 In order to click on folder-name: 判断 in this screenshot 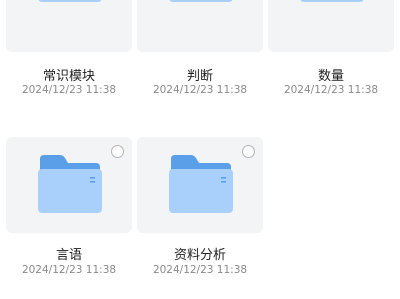, I will do `click(199, 76)`.